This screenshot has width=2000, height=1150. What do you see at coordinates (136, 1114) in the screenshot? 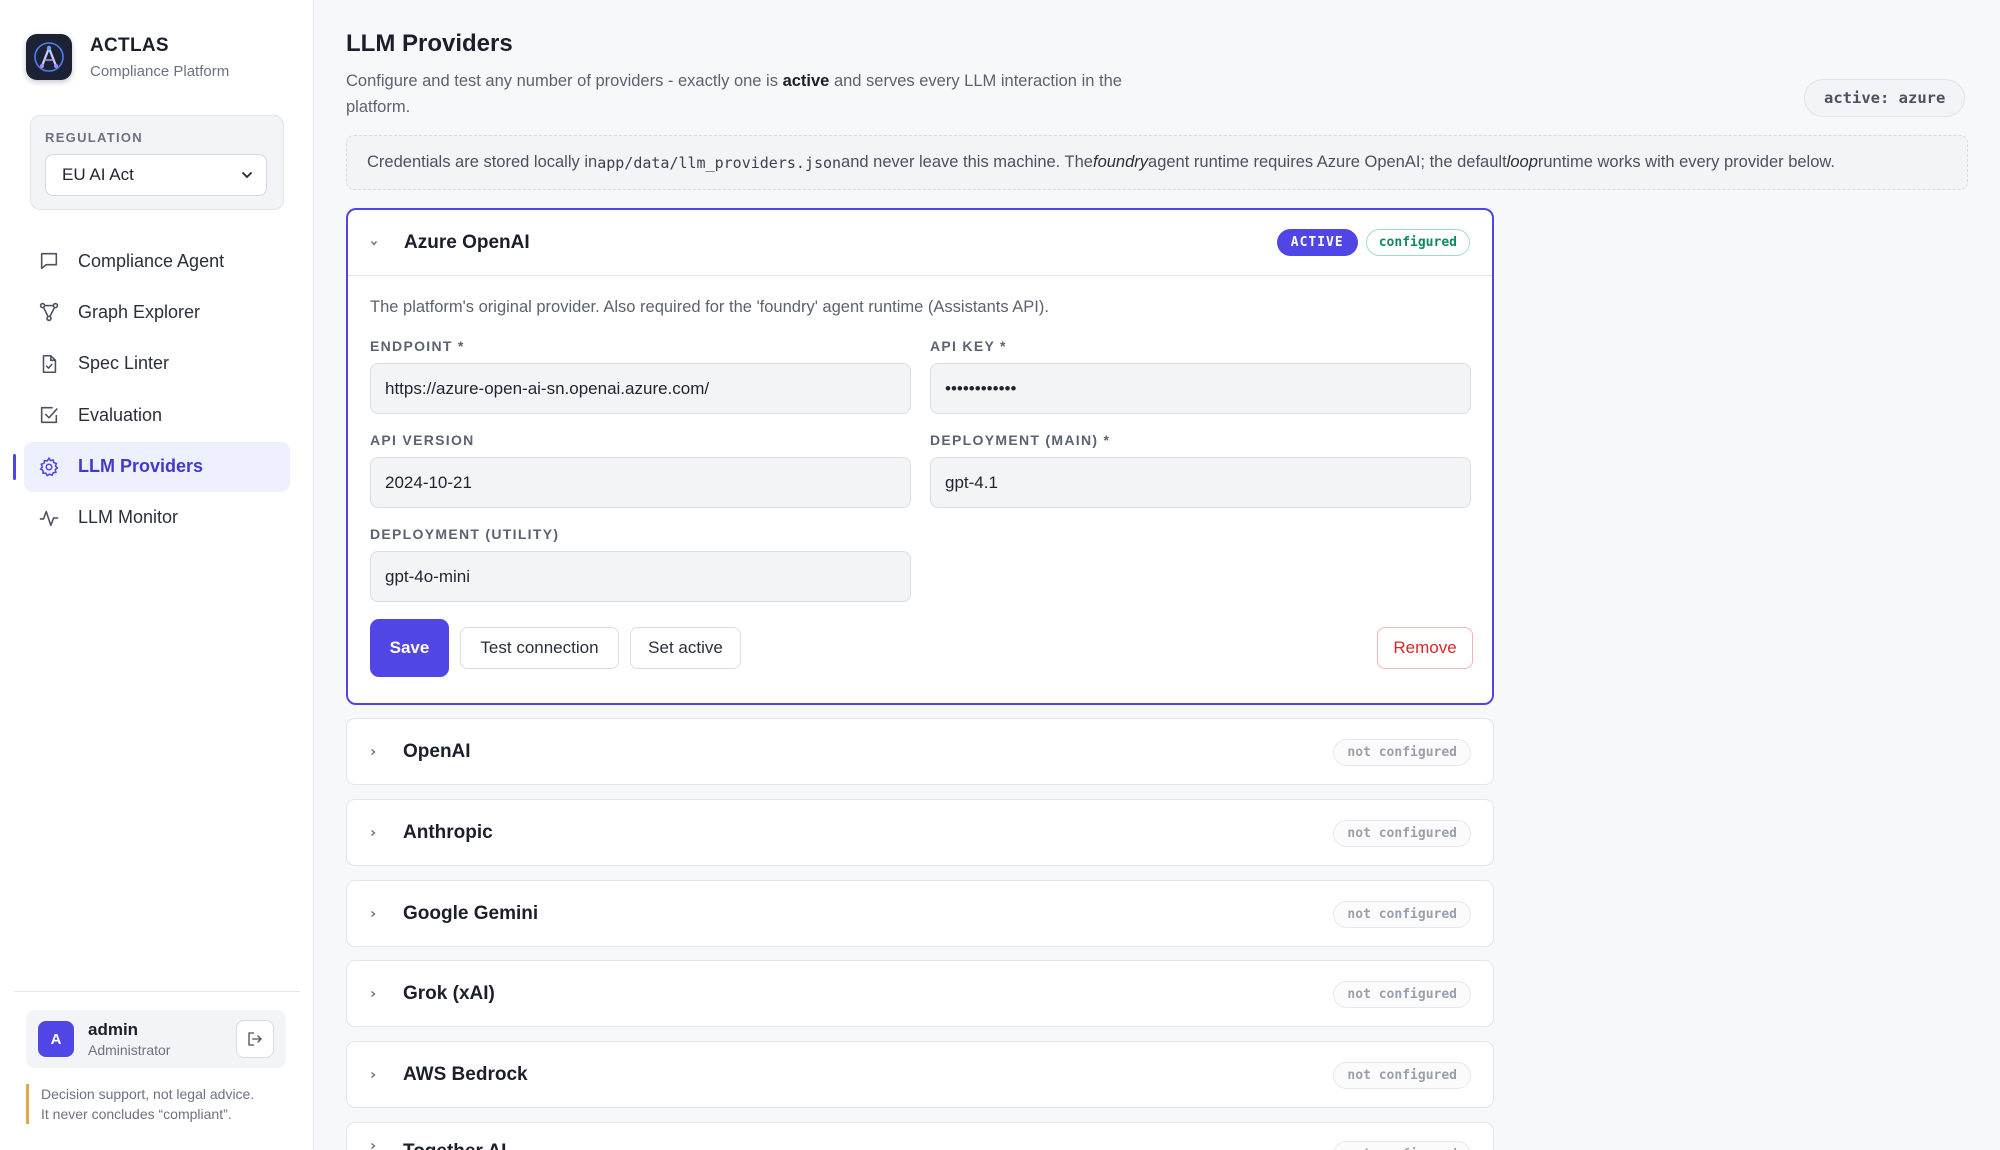
I see `disclaimer-line-2: It never concludes “compliant”.` at bounding box center [136, 1114].